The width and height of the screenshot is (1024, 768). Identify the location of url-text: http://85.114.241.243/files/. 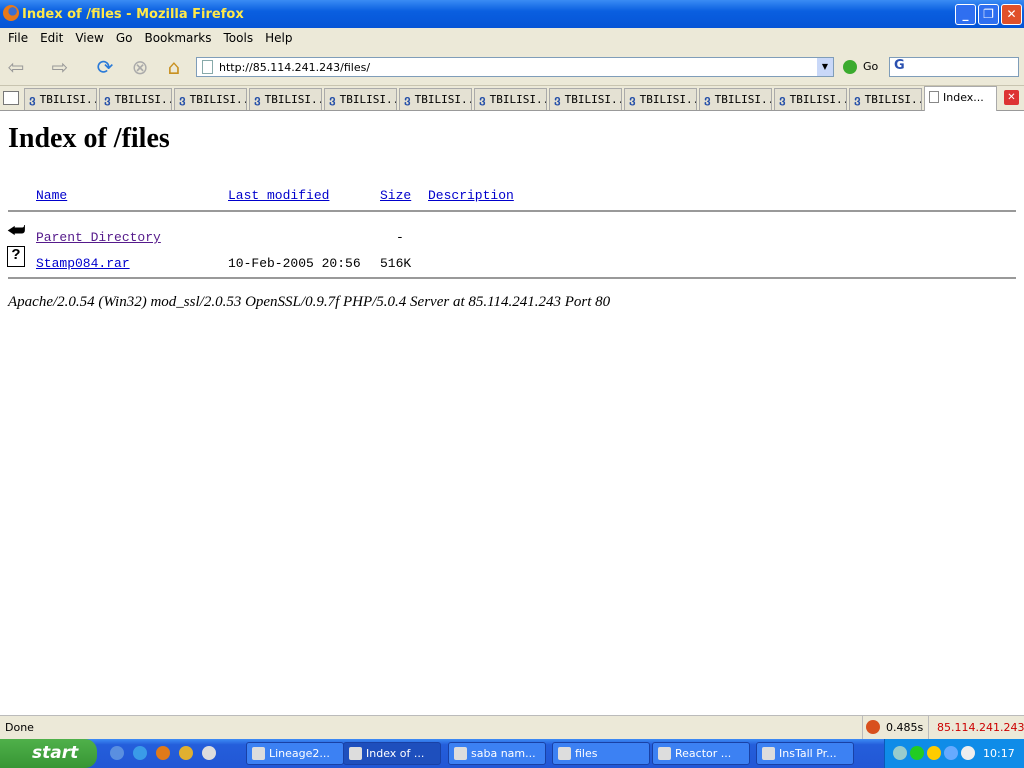
(295, 67).